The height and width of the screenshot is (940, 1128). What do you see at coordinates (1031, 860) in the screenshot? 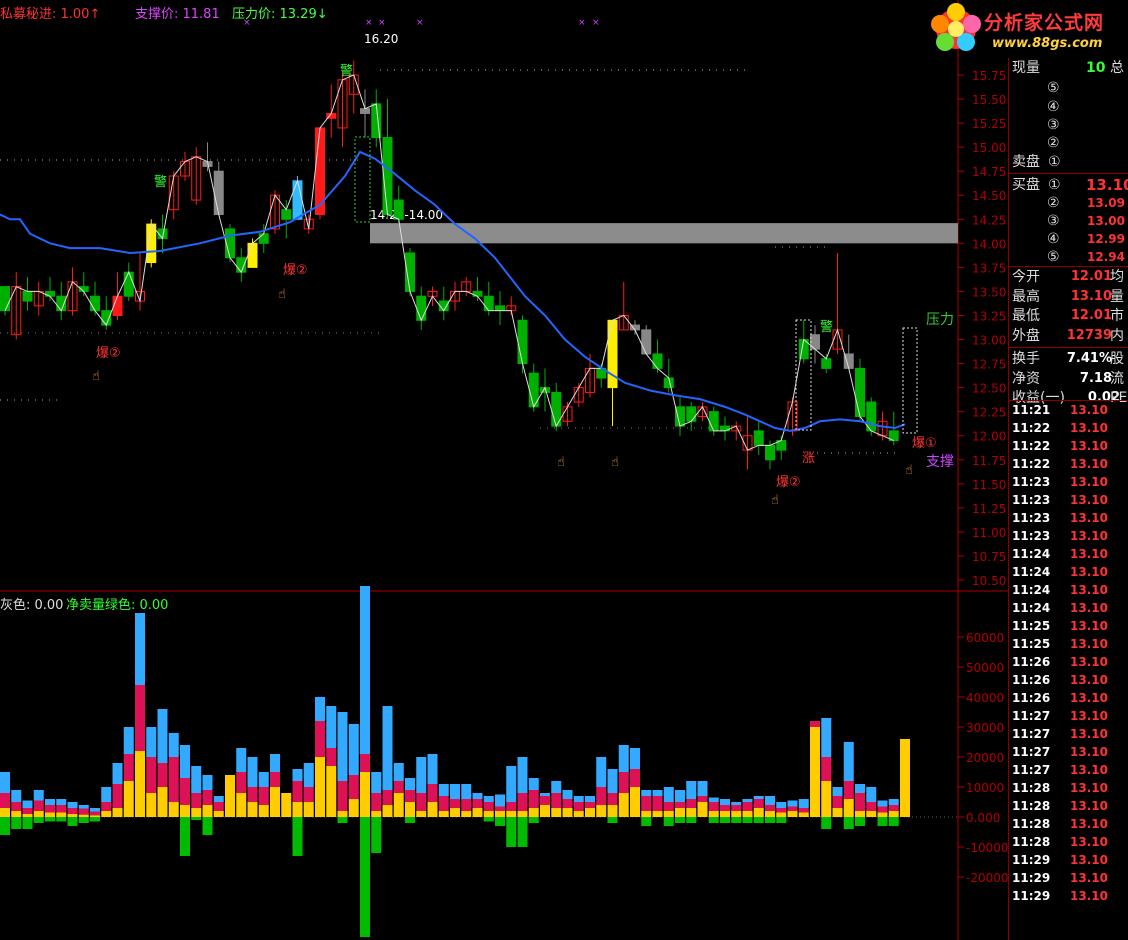
I see `tick-time: 11:29` at bounding box center [1031, 860].